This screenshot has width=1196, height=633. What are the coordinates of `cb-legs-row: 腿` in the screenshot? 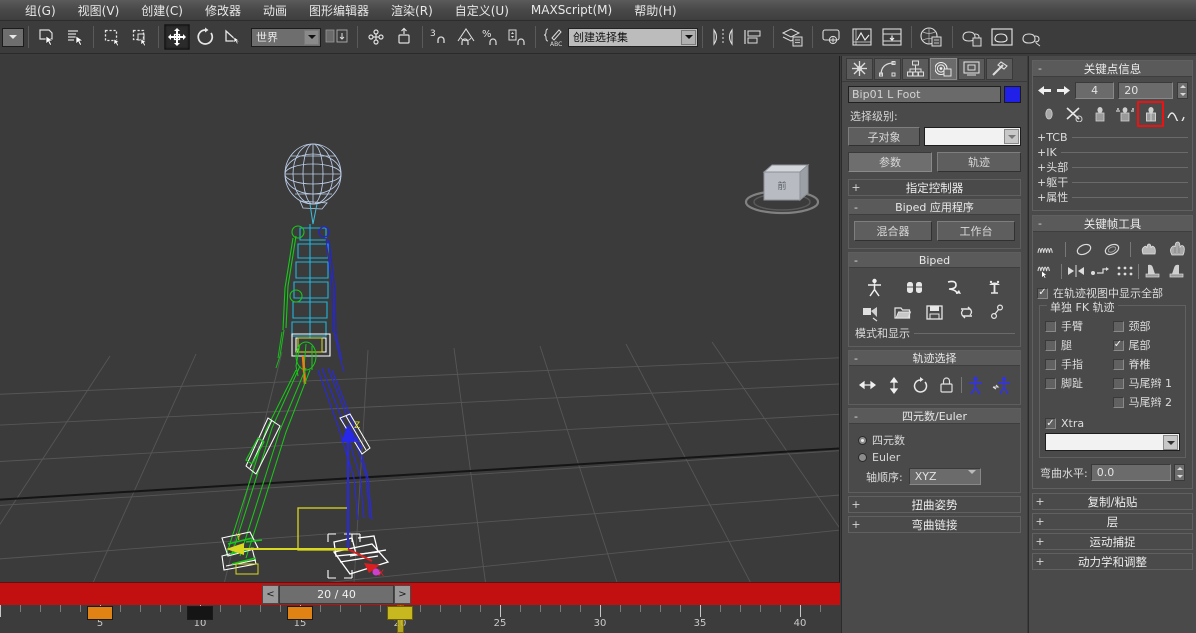 It's located at (1079, 345).